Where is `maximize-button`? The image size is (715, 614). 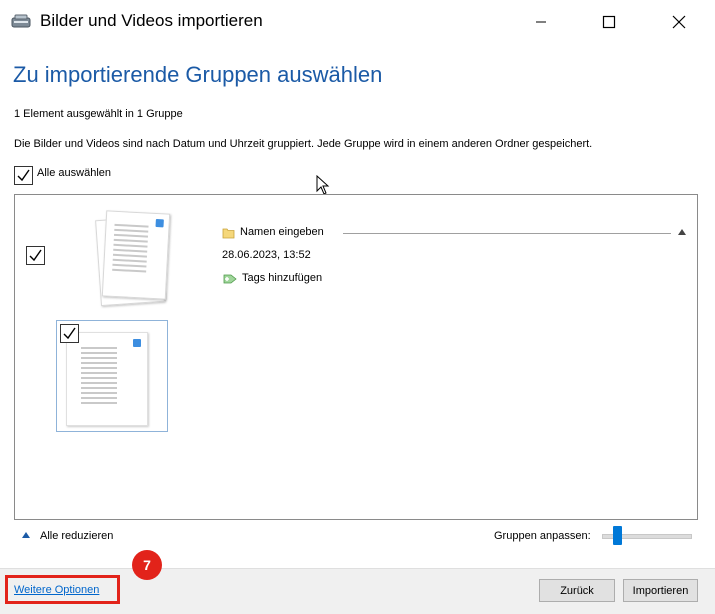 maximize-button is located at coordinates (609, 22).